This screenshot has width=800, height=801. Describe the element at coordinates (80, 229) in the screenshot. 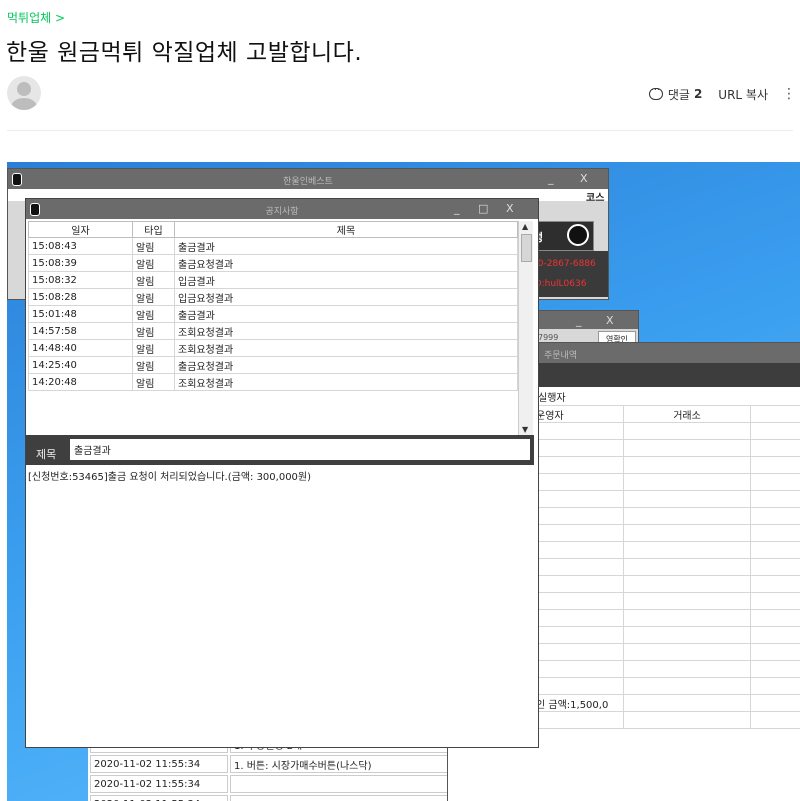

I see `col-date: 일자` at that location.